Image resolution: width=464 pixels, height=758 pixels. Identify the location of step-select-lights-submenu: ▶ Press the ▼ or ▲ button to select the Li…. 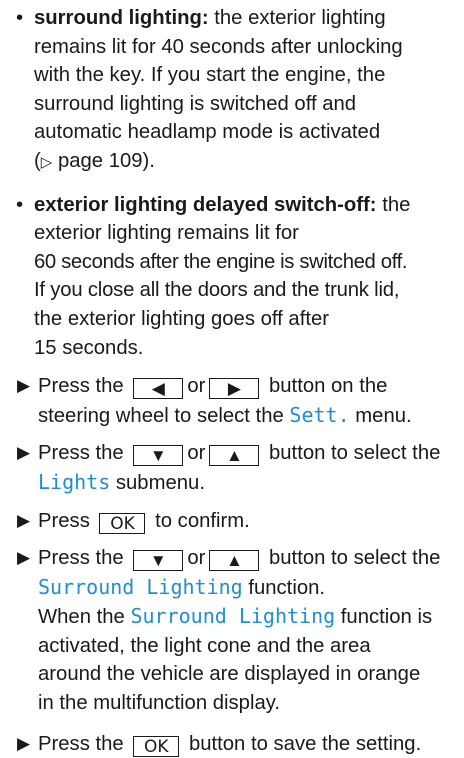
(232, 468).